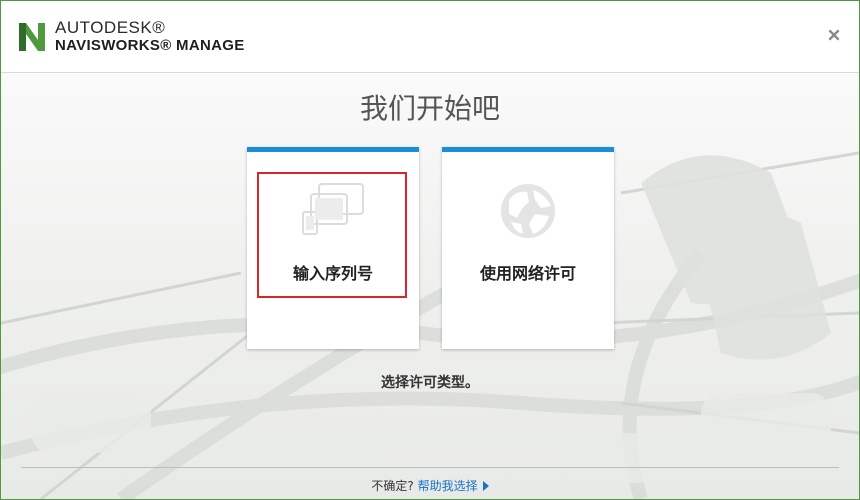 This screenshot has height=500, width=860. I want to click on help-me-choose-link: 帮助我选择, so click(453, 486).